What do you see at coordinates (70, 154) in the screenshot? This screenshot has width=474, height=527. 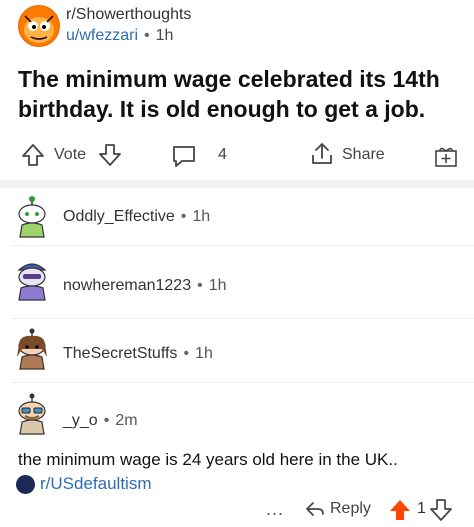 I see `vote-label: Vote` at bounding box center [70, 154].